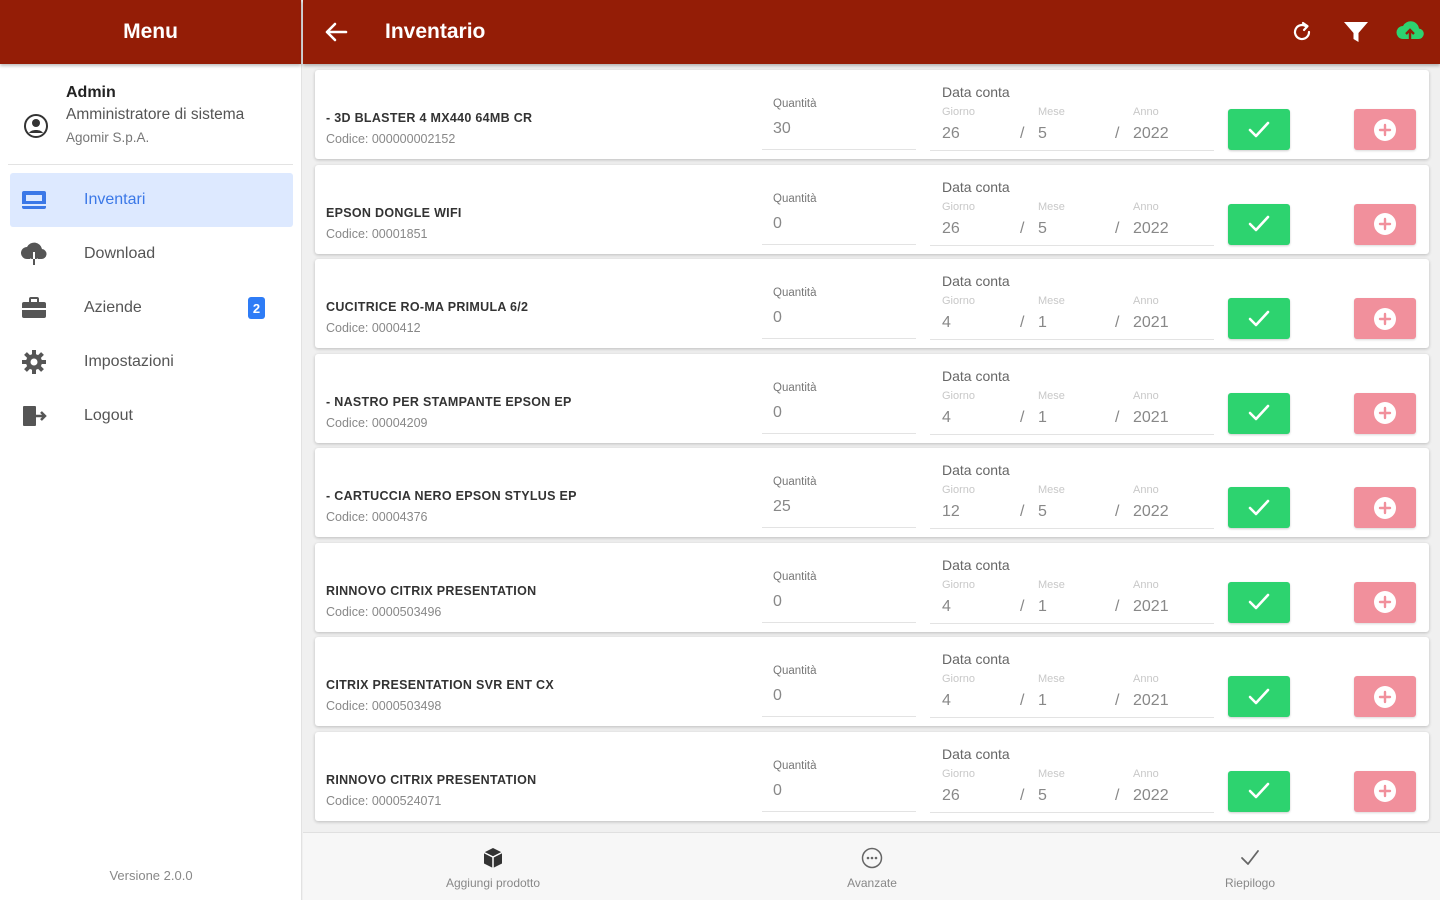 The image size is (1440, 900). Describe the element at coordinates (872, 866) in the screenshot. I see `tab-advanced: Avanzate` at that location.